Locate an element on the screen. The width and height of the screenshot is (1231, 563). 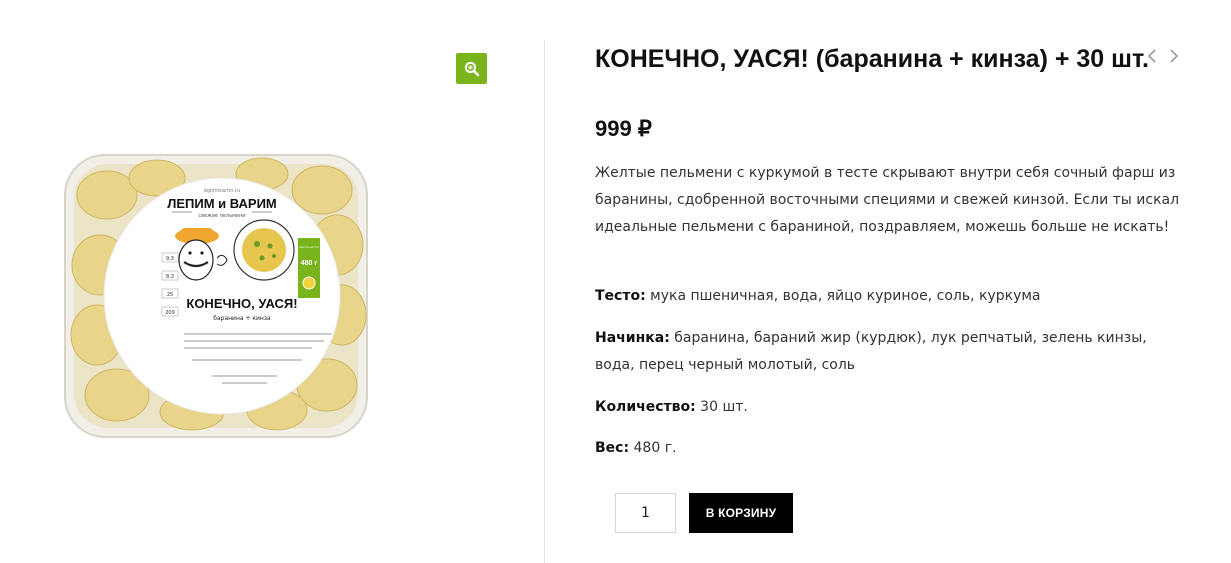
column-divider is located at coordinates (544, 301).